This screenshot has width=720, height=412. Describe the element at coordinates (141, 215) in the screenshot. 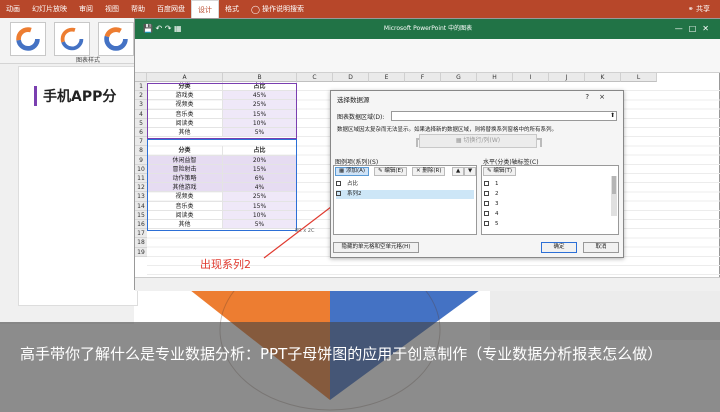

I see `row-header: 15` at that location.